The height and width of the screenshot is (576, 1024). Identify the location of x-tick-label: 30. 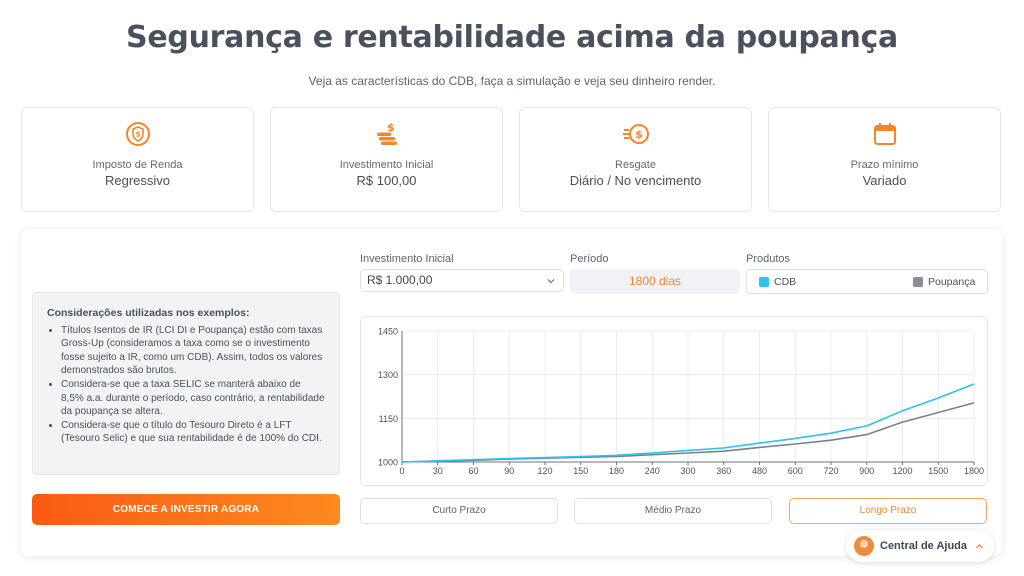
(438, 471).